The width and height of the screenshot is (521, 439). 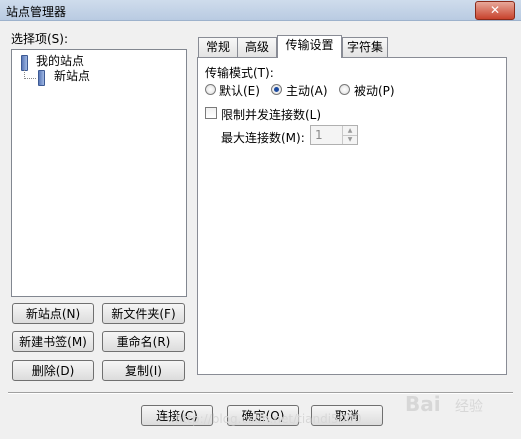 What do you see at coordinates (349, 139) in the screenshot?
I see `spin-down-icon: ▼` at bounding box center [349, 139].